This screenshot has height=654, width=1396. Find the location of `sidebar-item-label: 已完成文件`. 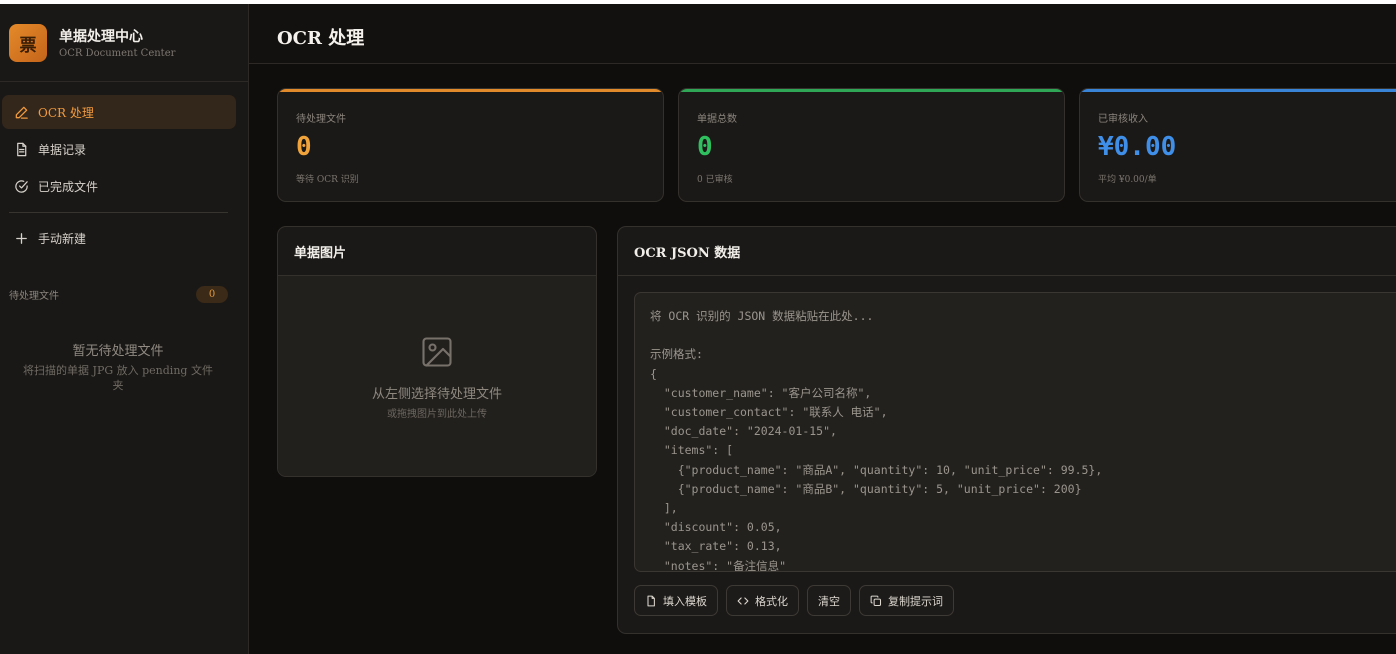

sidebar-item-label: 已完成文件 is located at coordinates (68, 186).